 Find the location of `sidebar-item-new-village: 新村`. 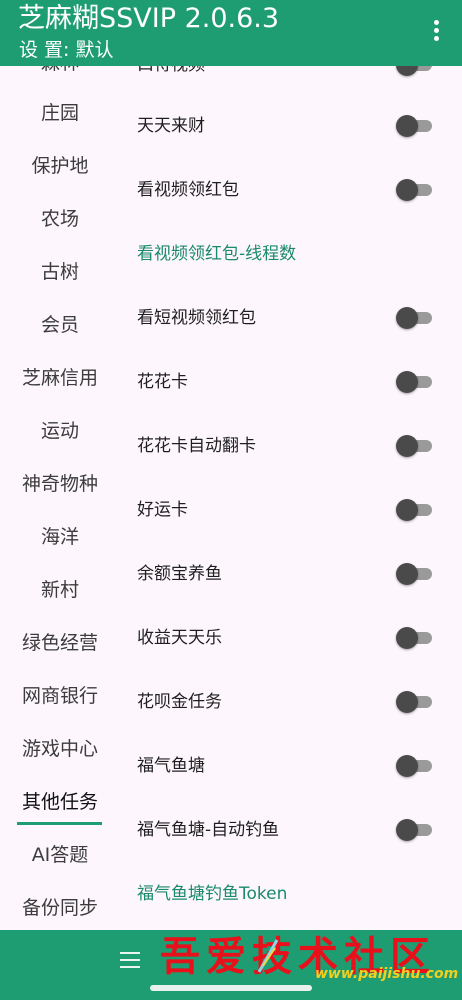

sidebar-item-new-village: 新村 is located at coordinates (60, 590).